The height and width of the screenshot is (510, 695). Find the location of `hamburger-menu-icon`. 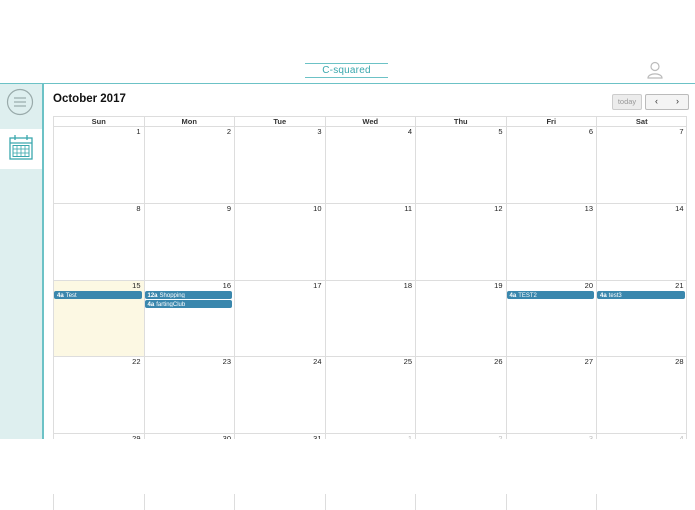

hamburger-menu-icon is located at coordinates (20, 102).